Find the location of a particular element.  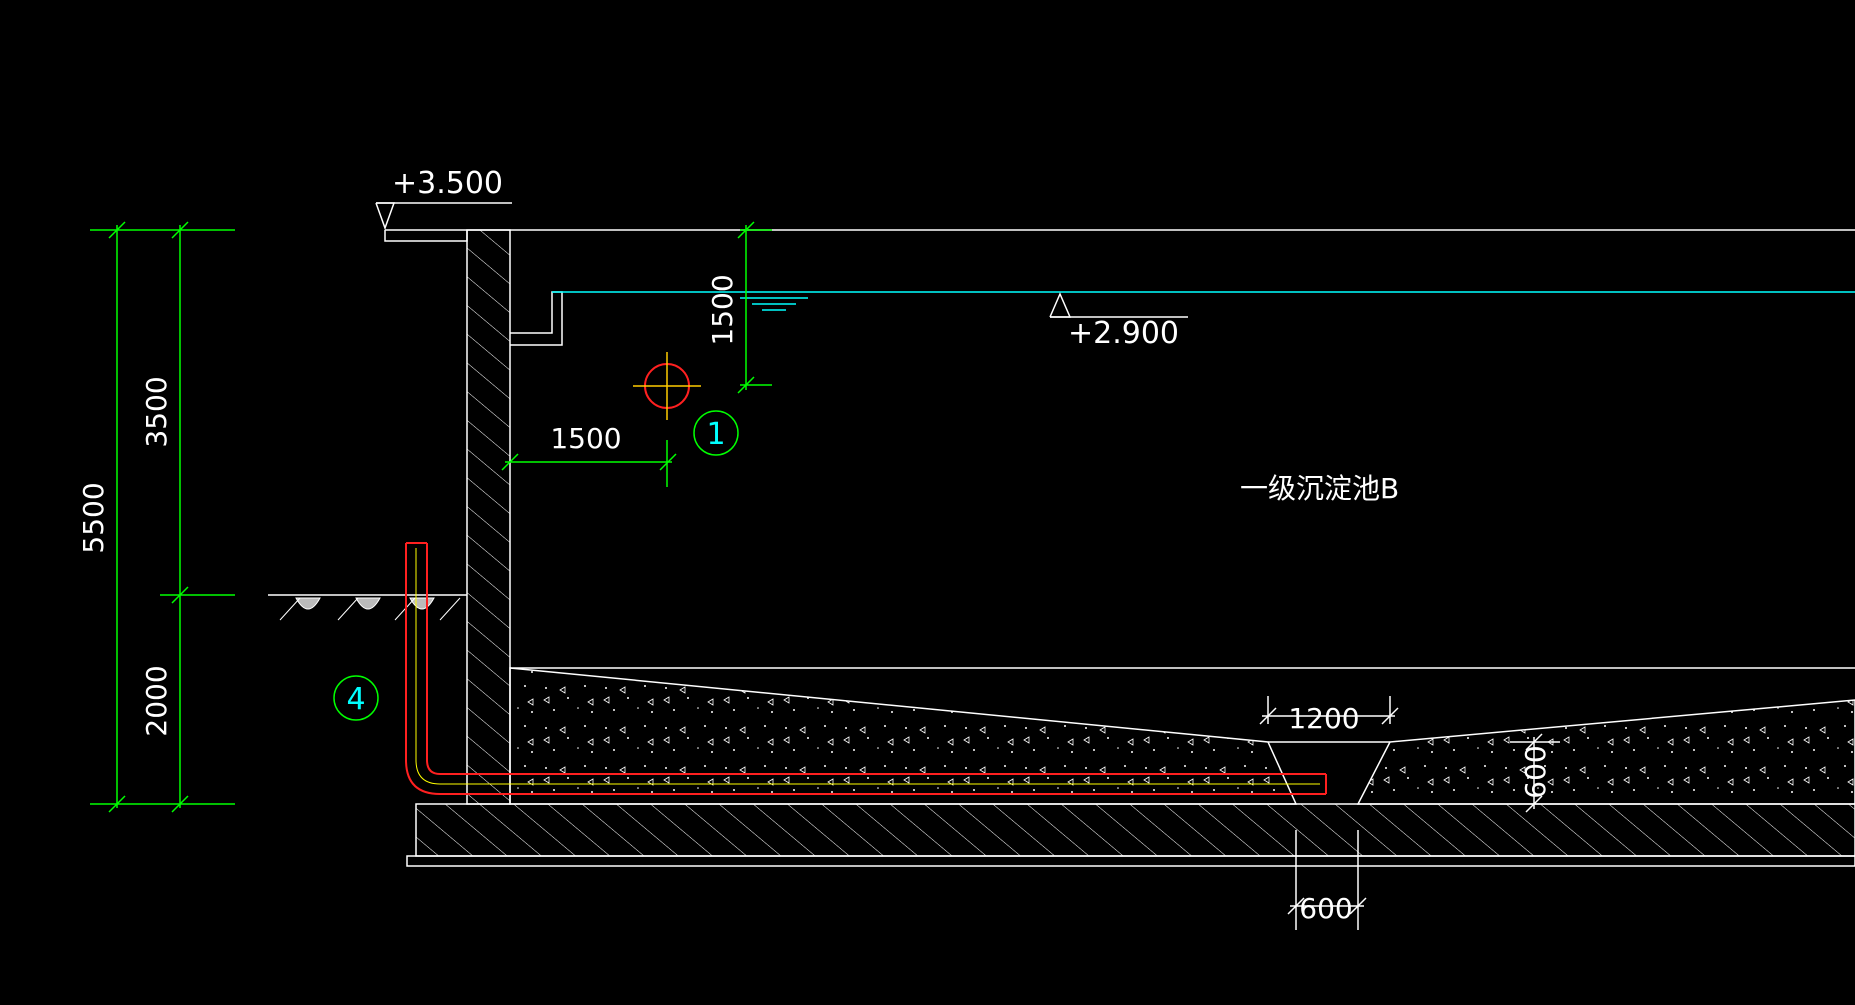

elevation-top-label: +3.500 is located at coordinates (447, 183).